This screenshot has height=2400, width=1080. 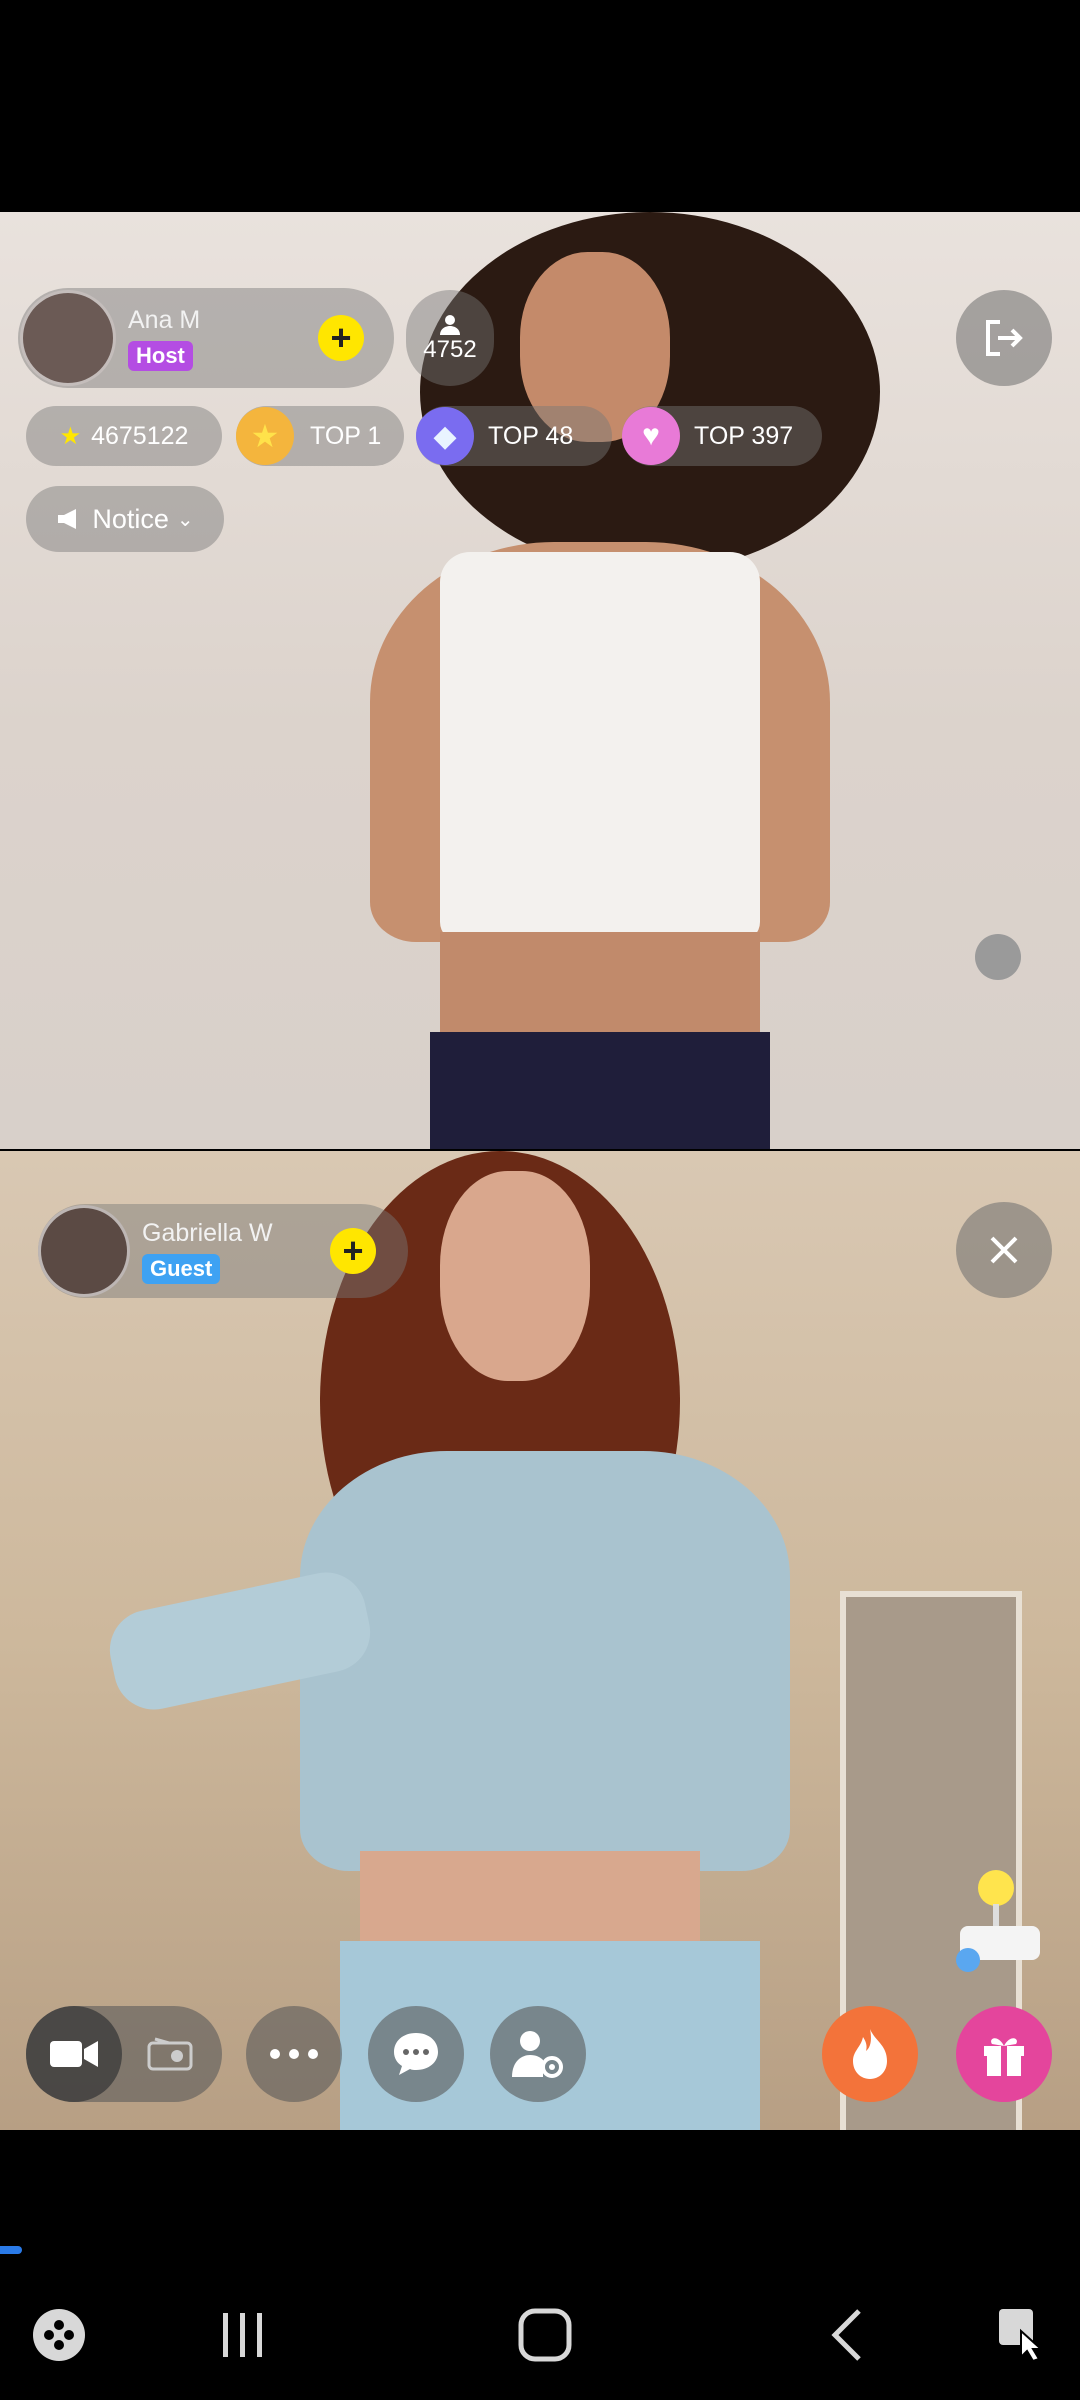 What do you see at coordinates (206, 338) in the screenshot?
I see `host-info-pill: Ana M Host +` at bounding box center [206, 338].